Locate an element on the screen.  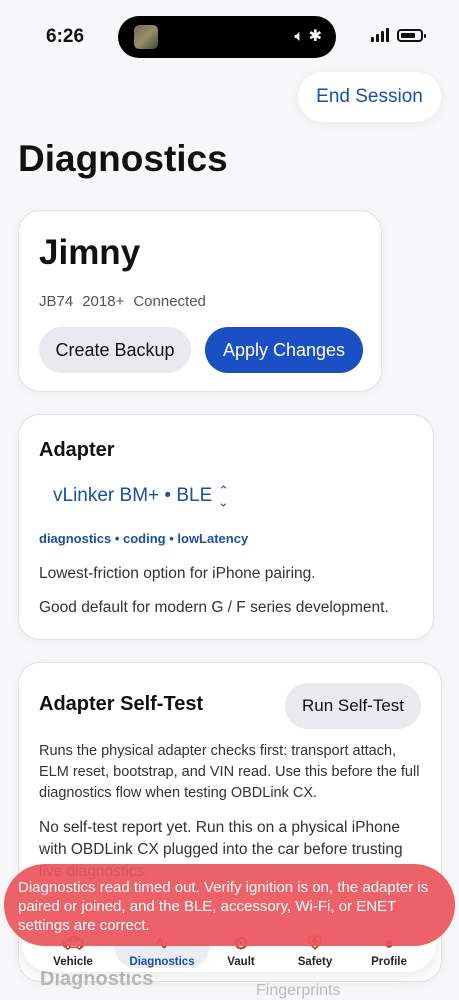
vehicle-name: Jimny is located at coordinates (90, 252).